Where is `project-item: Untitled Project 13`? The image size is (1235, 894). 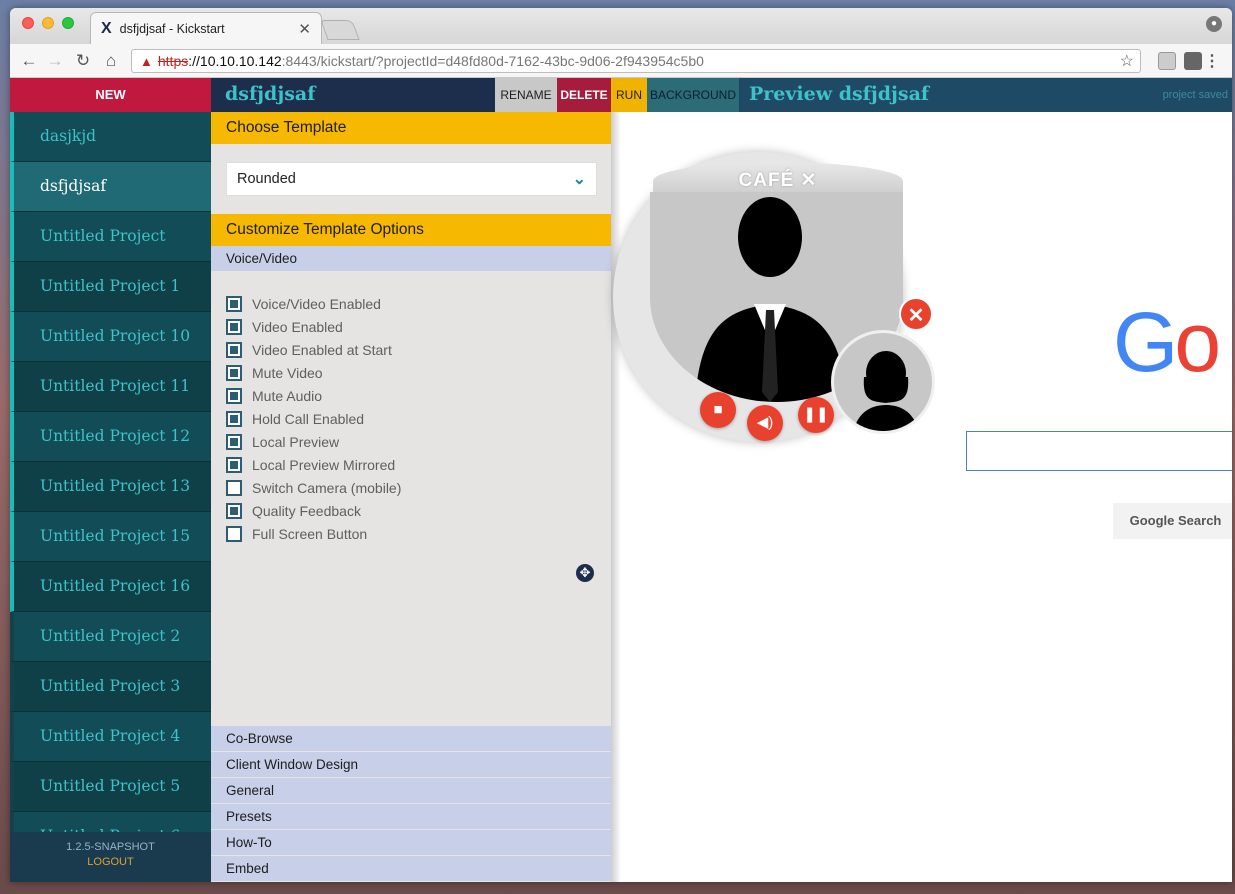
project-item: Untitled Project 13 is located at coordinates (110, 487).